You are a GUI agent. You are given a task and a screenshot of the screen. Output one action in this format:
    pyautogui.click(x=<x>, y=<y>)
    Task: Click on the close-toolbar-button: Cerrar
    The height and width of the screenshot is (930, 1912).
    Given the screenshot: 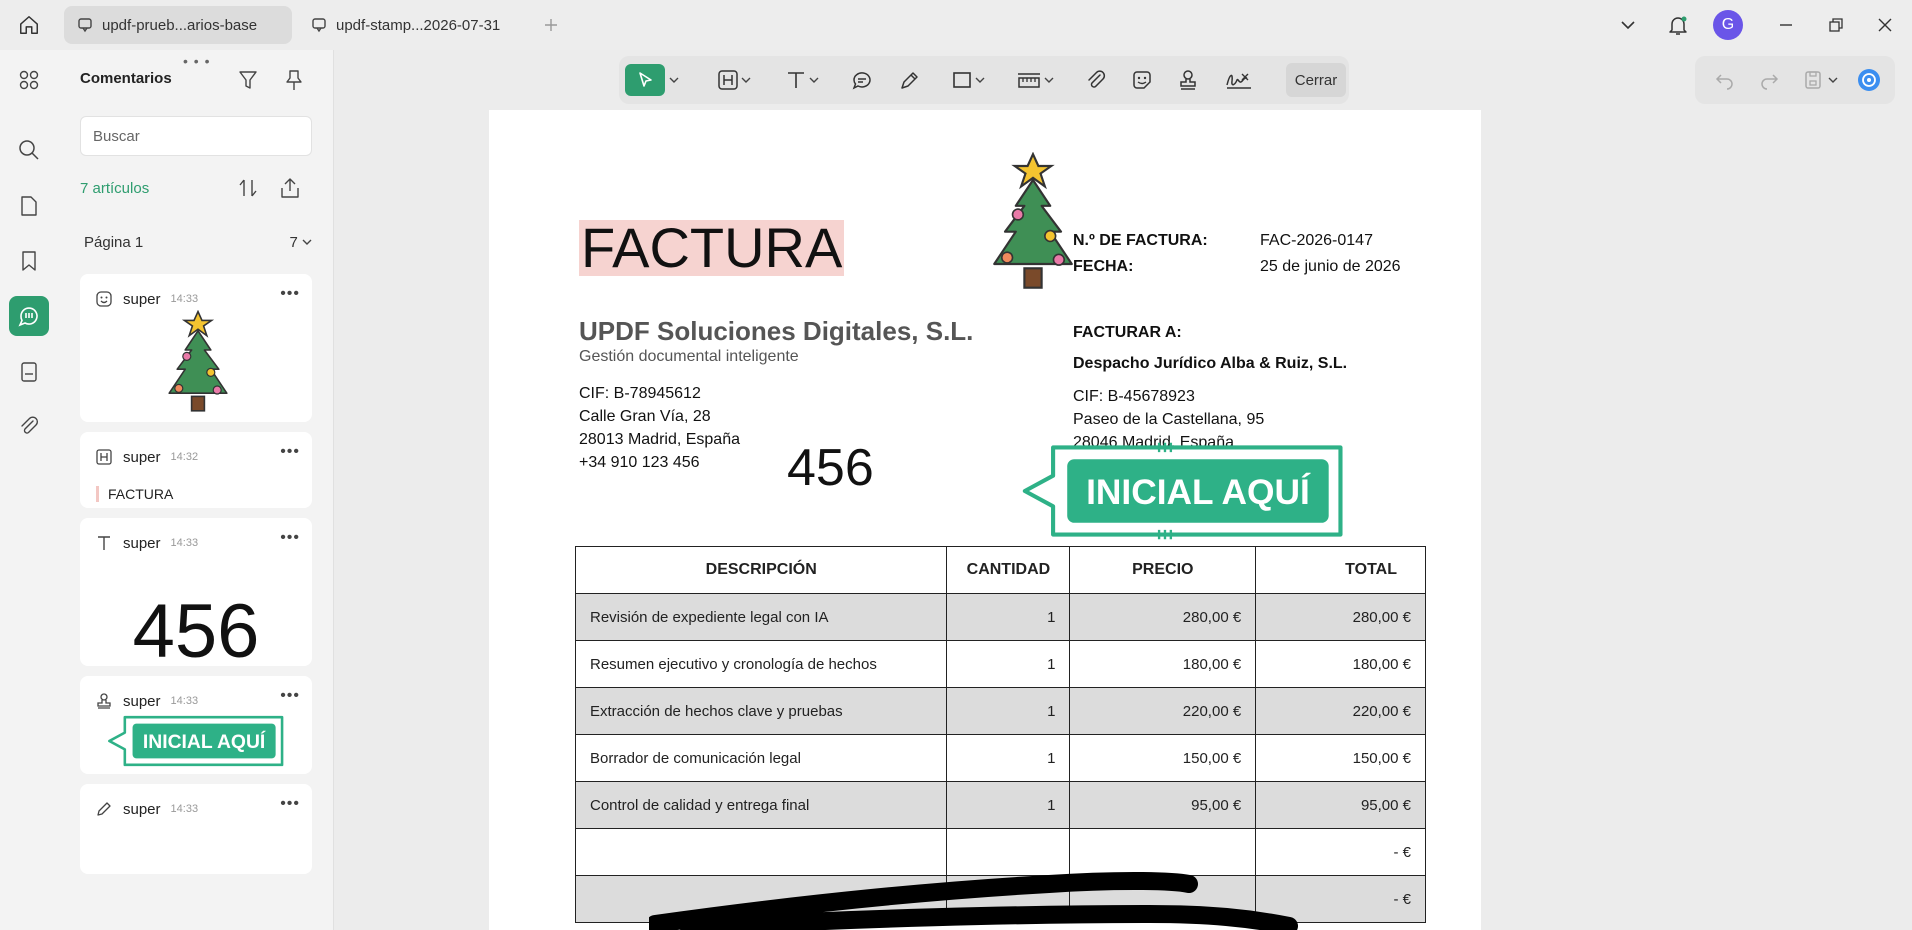 What is the action you would take?
    pyautogui.click(x=1316, y=80)
    